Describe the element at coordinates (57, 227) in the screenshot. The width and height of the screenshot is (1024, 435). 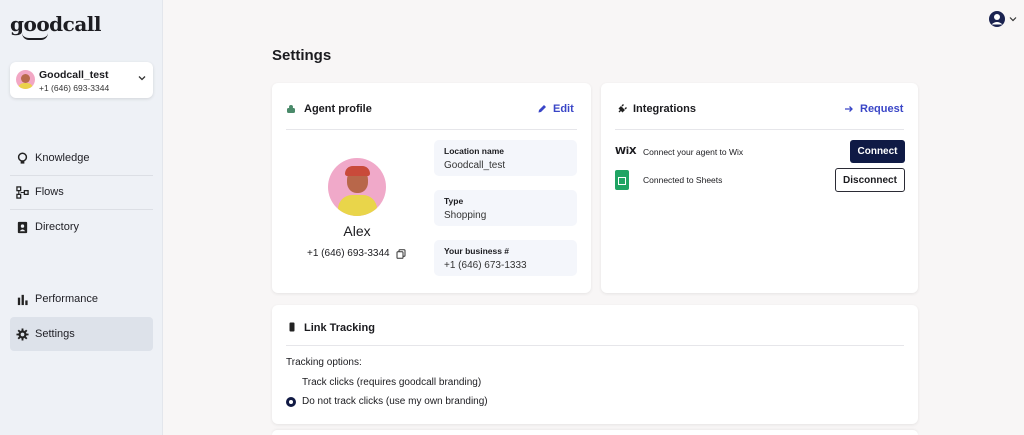
I see `sidebar-item-label: Directory` at that location.